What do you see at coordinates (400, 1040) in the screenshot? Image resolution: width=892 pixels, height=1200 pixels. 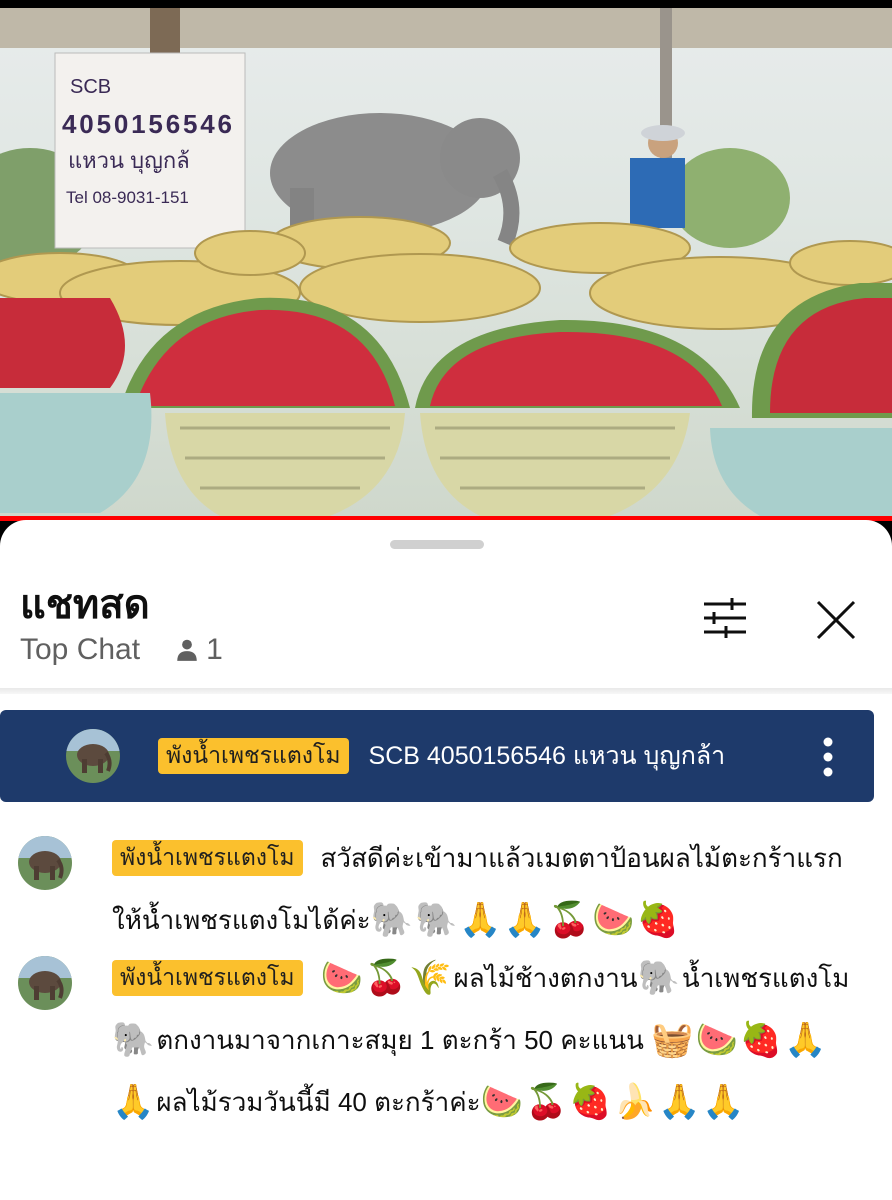 I see `message-text: ตกงานมาจากเกาะสมุย 1 ตะกร้า 50 คะแนน` at bounding box center [400, 1040].